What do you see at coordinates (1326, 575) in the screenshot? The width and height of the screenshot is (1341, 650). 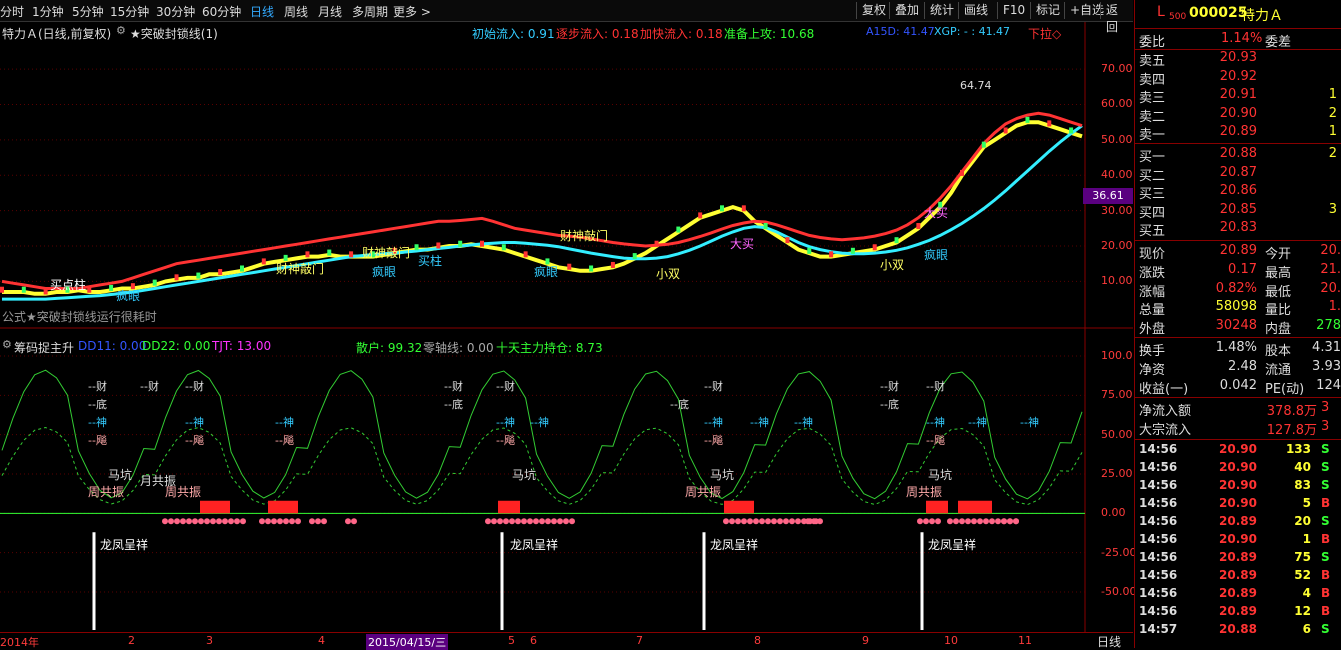 I see `tick-side: B` at bounding box center [1326, 575].